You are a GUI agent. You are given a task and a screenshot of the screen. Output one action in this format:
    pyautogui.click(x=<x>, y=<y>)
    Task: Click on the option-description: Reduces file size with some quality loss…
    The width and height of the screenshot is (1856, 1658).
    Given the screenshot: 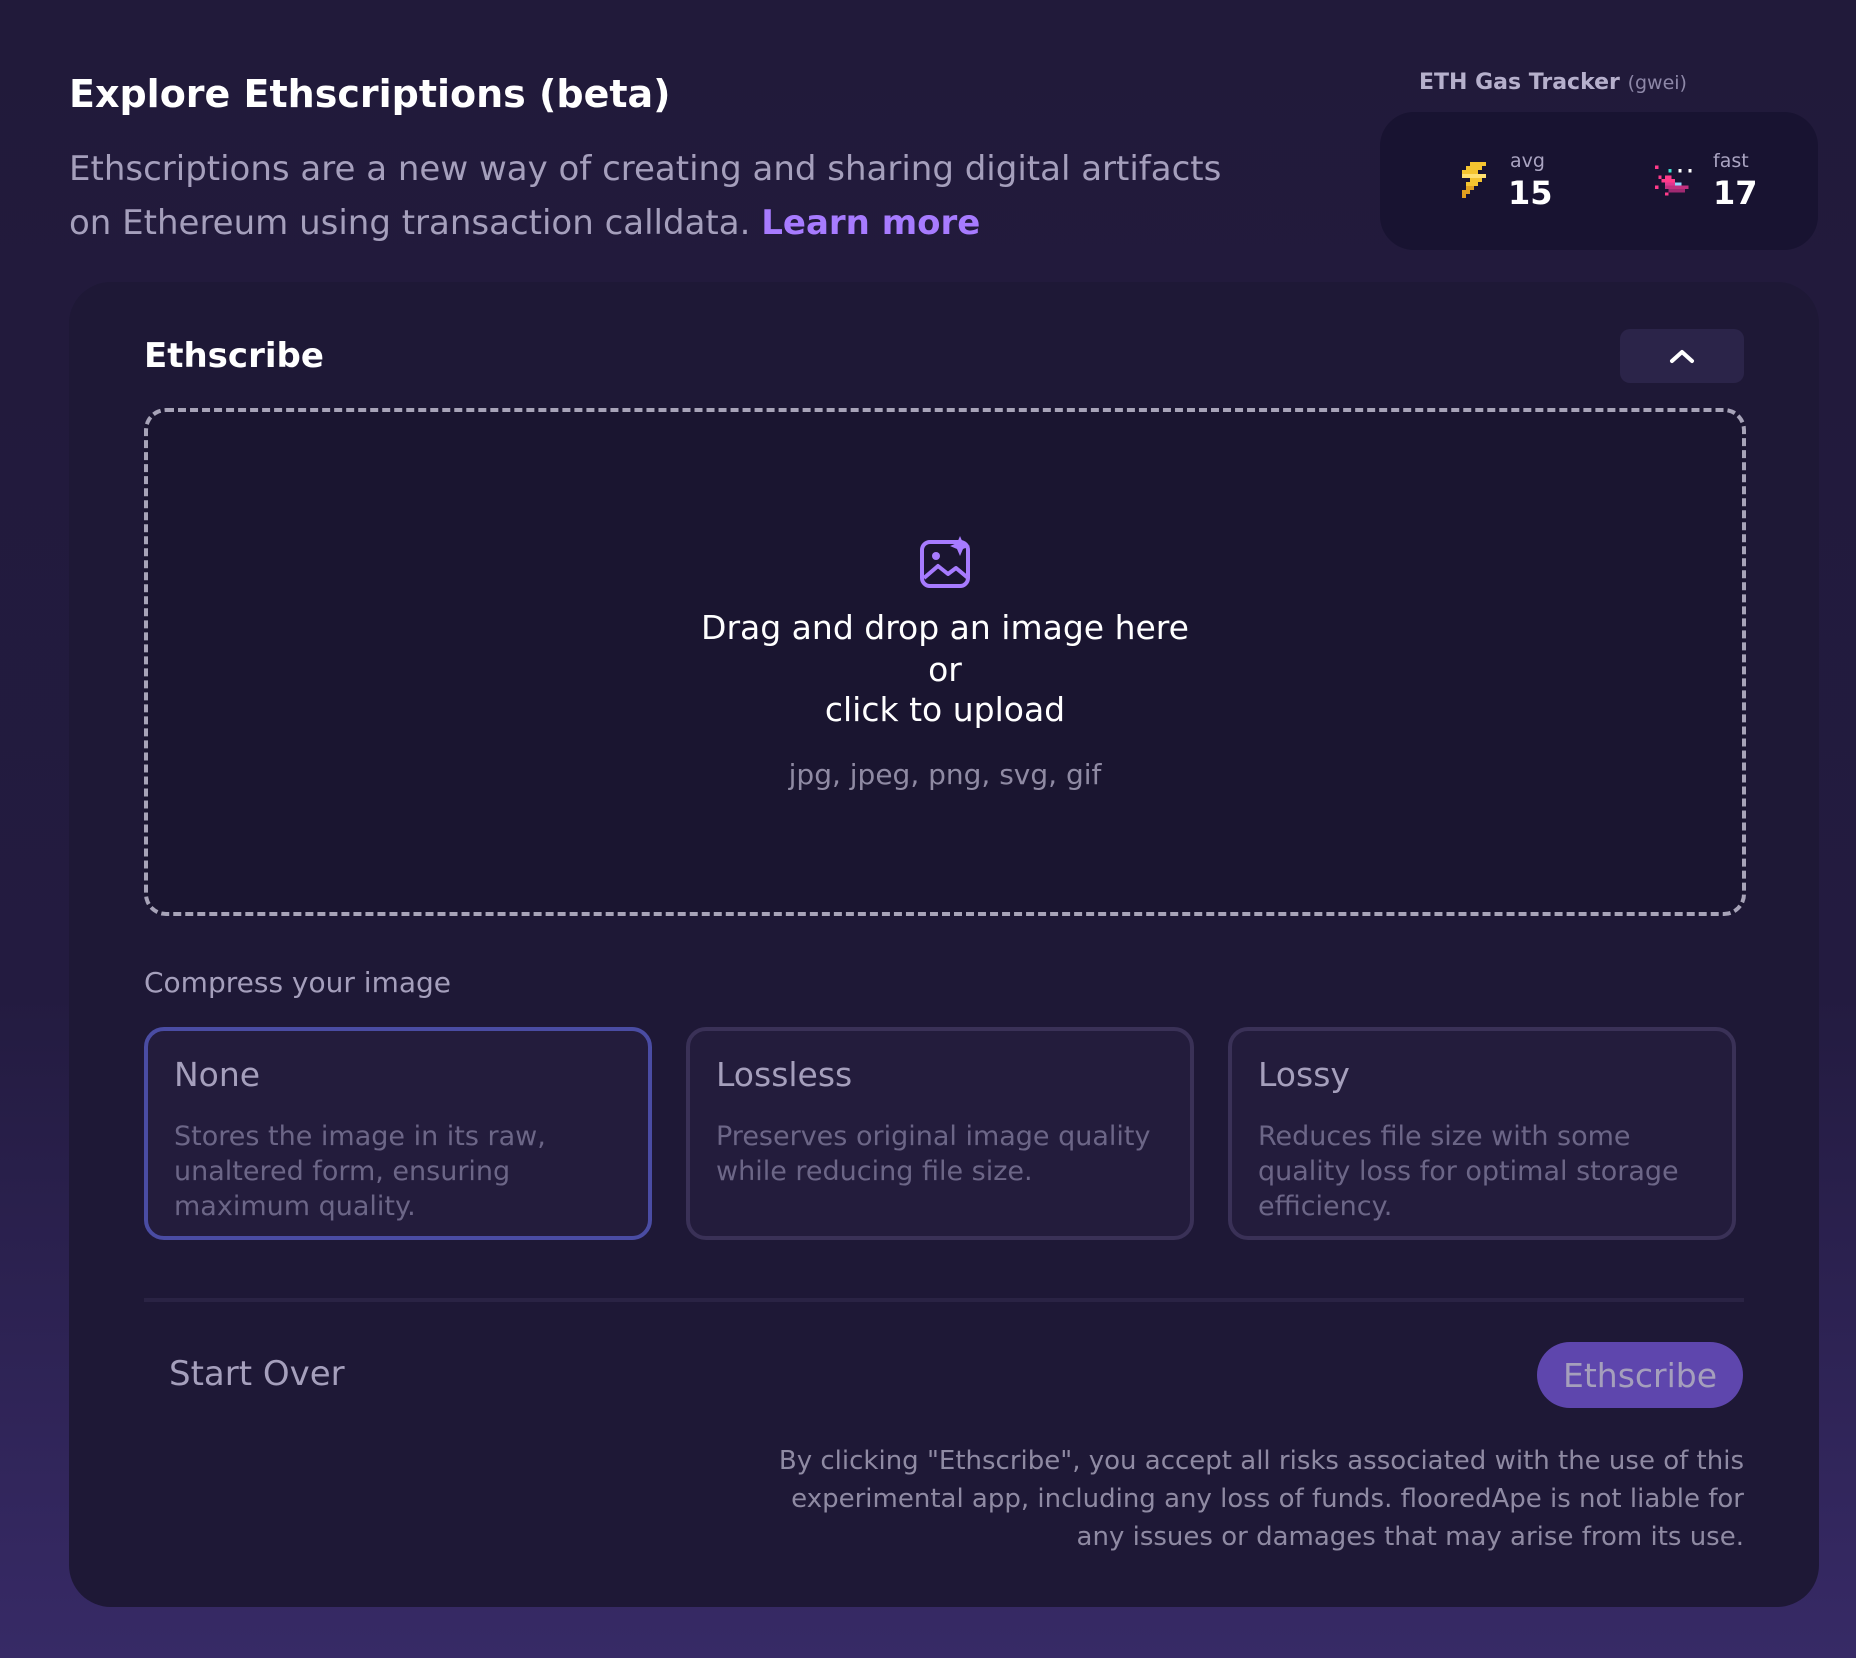 What is the action you would take?
    pyautogui.click(x=1468, y=1171)
    